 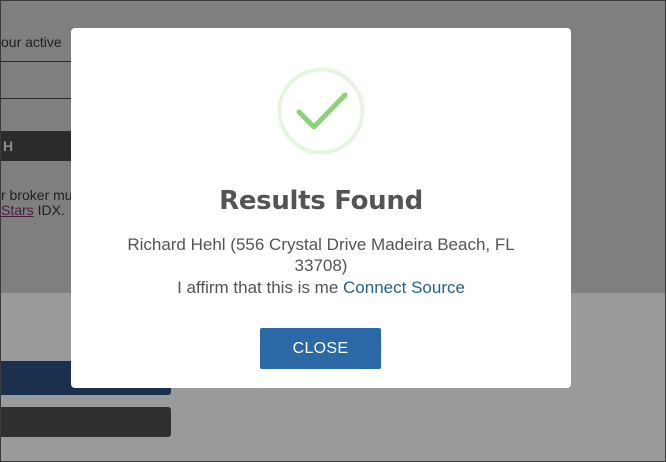 I want to click on affirm-line: I affirm that this is me Connect Source, so click(x=321, y=287).